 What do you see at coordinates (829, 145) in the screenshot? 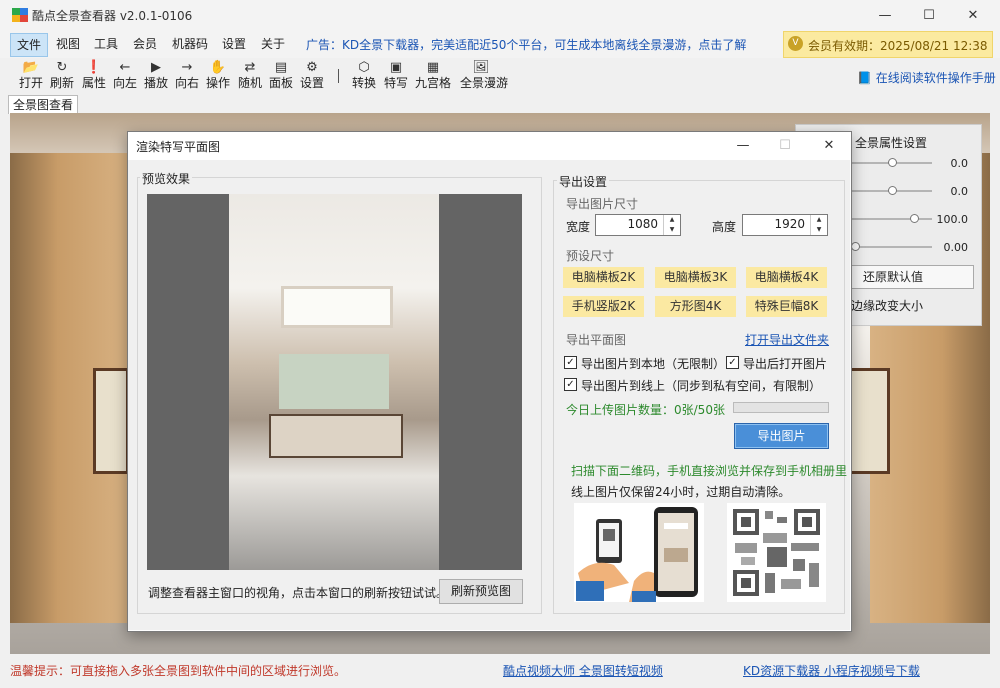
I see `dialog-close-button: ✕` at bounding box center [829, 145].